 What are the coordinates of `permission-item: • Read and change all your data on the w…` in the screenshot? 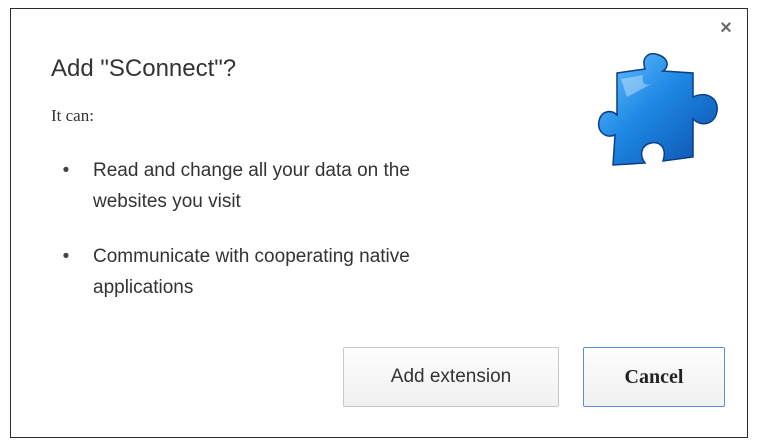 It's located at (291, 186).